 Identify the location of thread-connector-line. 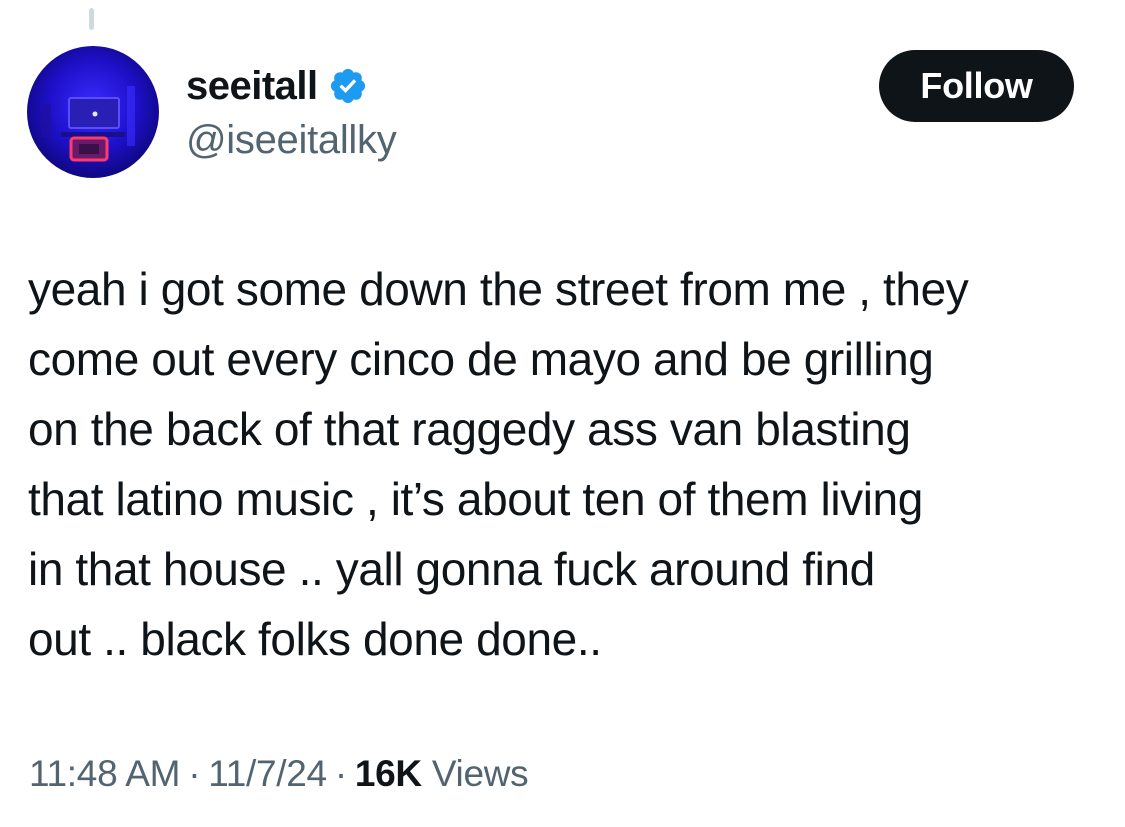
(91, 19).